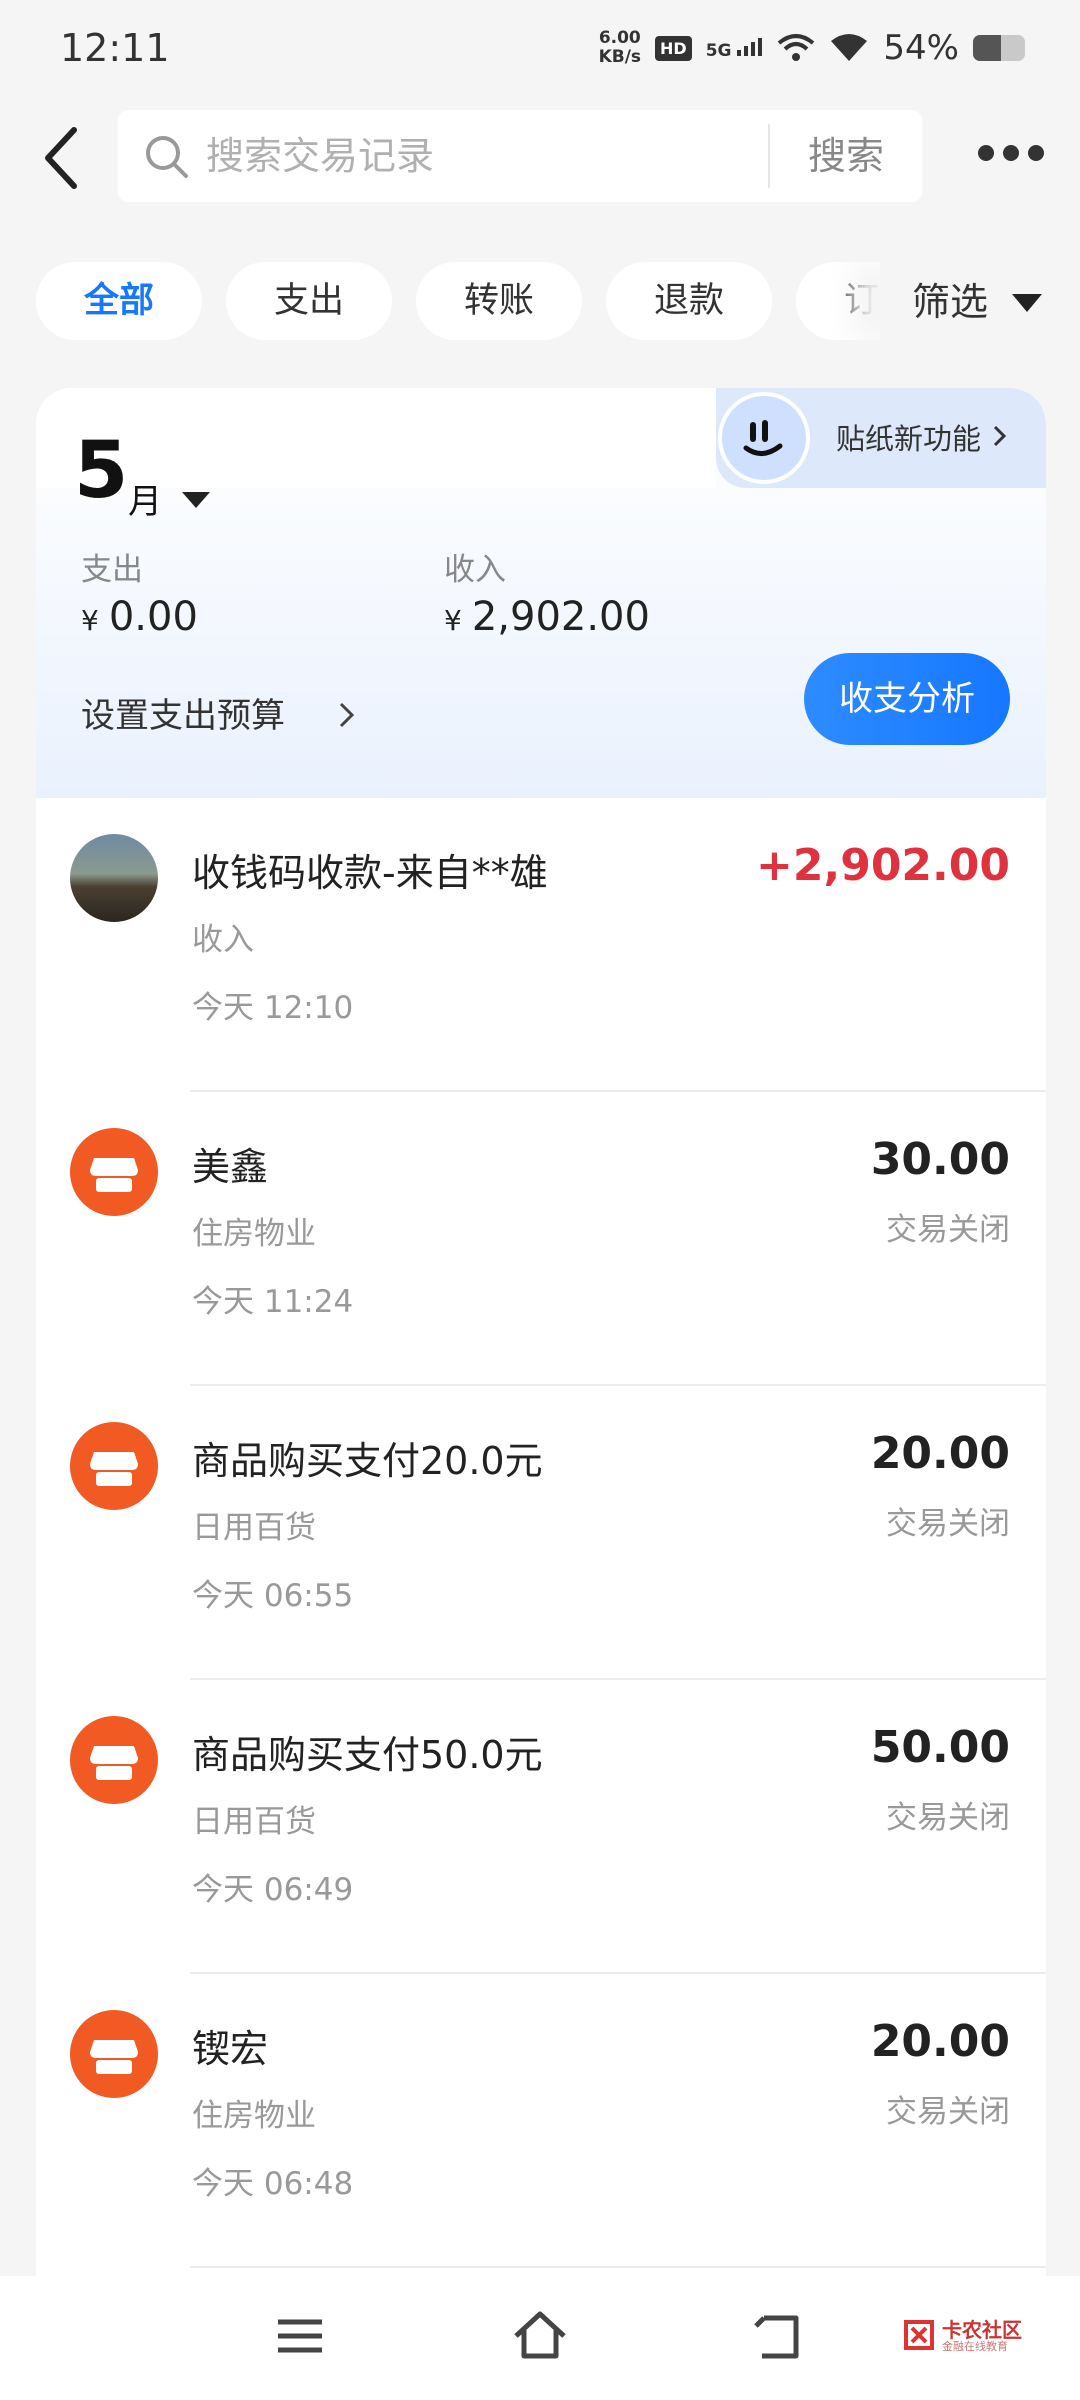 The image size is (1080, 2400). Describe the element at coordinates (764, 438) in the screenshot. I see `sticker-face-icon` at that location.